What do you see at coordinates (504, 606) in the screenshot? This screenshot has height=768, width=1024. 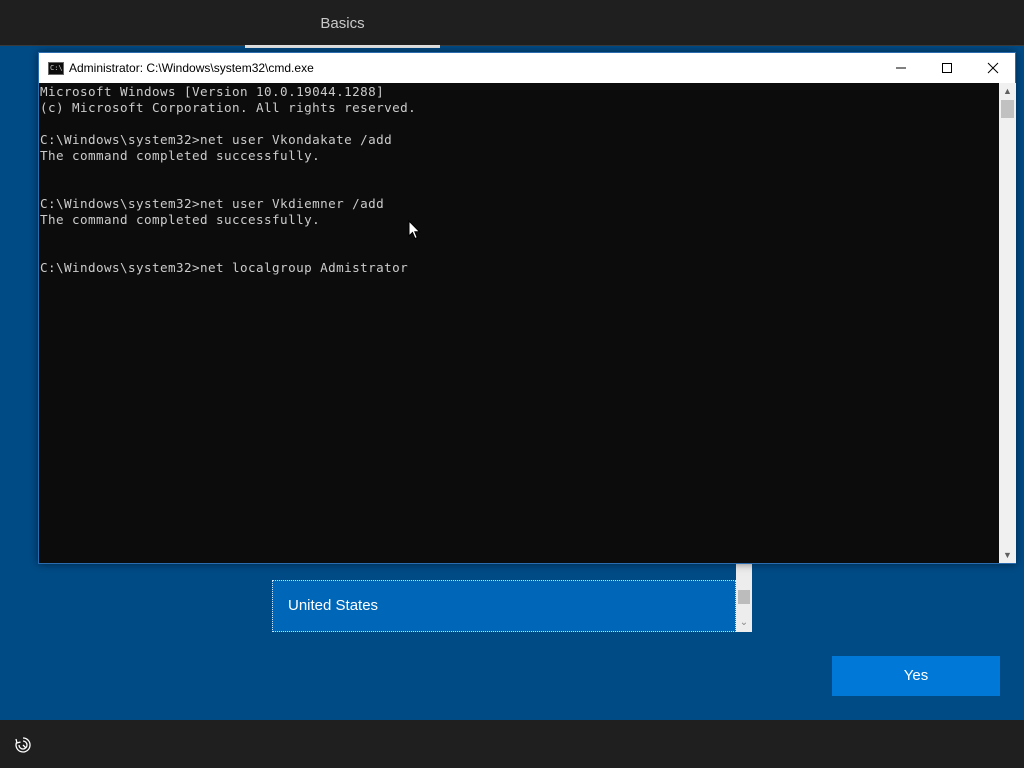 I see `region-list-item-selected: United States` at bounding box center [504, 606].